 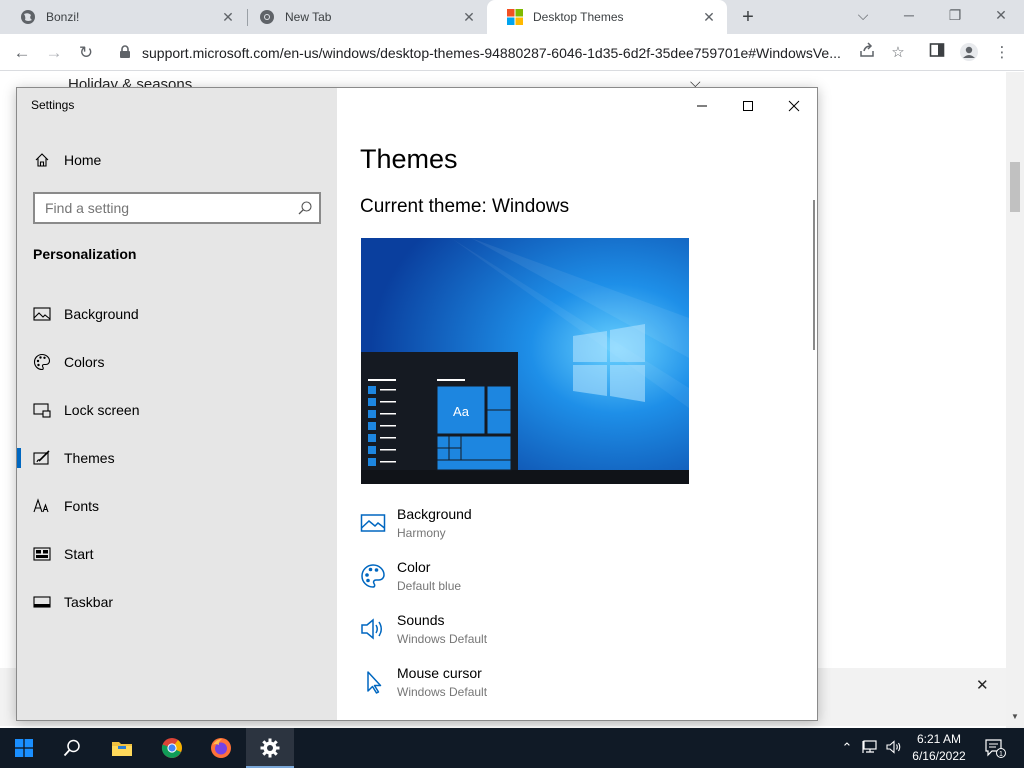 What do you see at coordinates (177, 314) in the screenshot?
I see `sidebar-item-background: Background` at bounding box center [177, 314].